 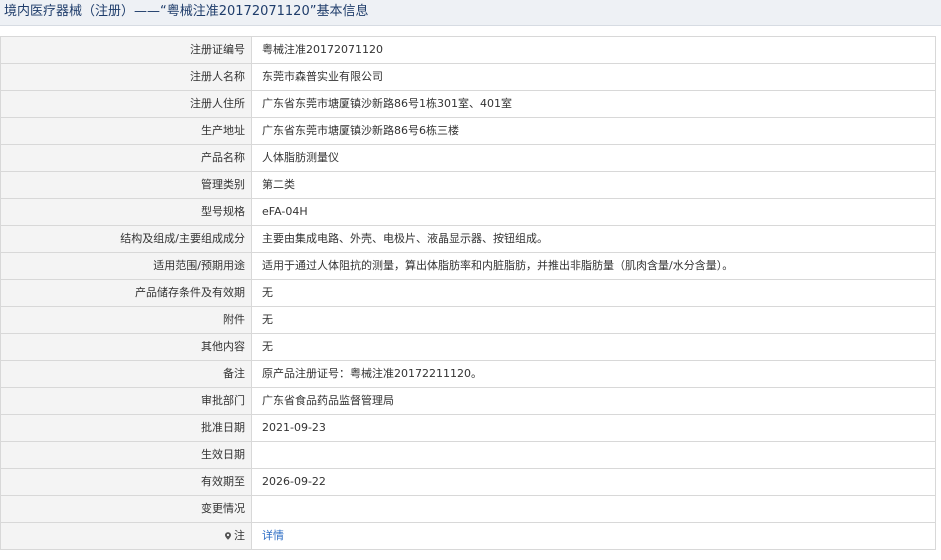 What do you see at coordinates (273, 535) in the screenshot?
I see `details-link: 详情` at bounding box center [273, 535].